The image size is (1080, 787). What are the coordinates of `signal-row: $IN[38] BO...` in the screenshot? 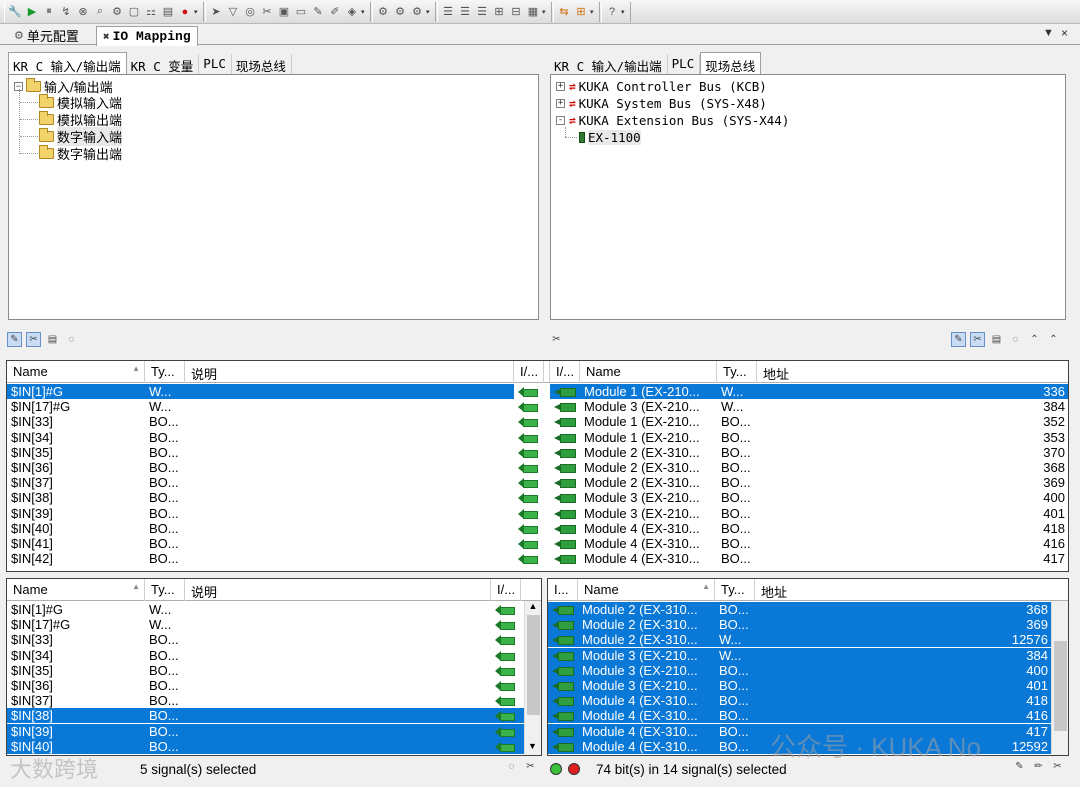 It's located at (265, 716).